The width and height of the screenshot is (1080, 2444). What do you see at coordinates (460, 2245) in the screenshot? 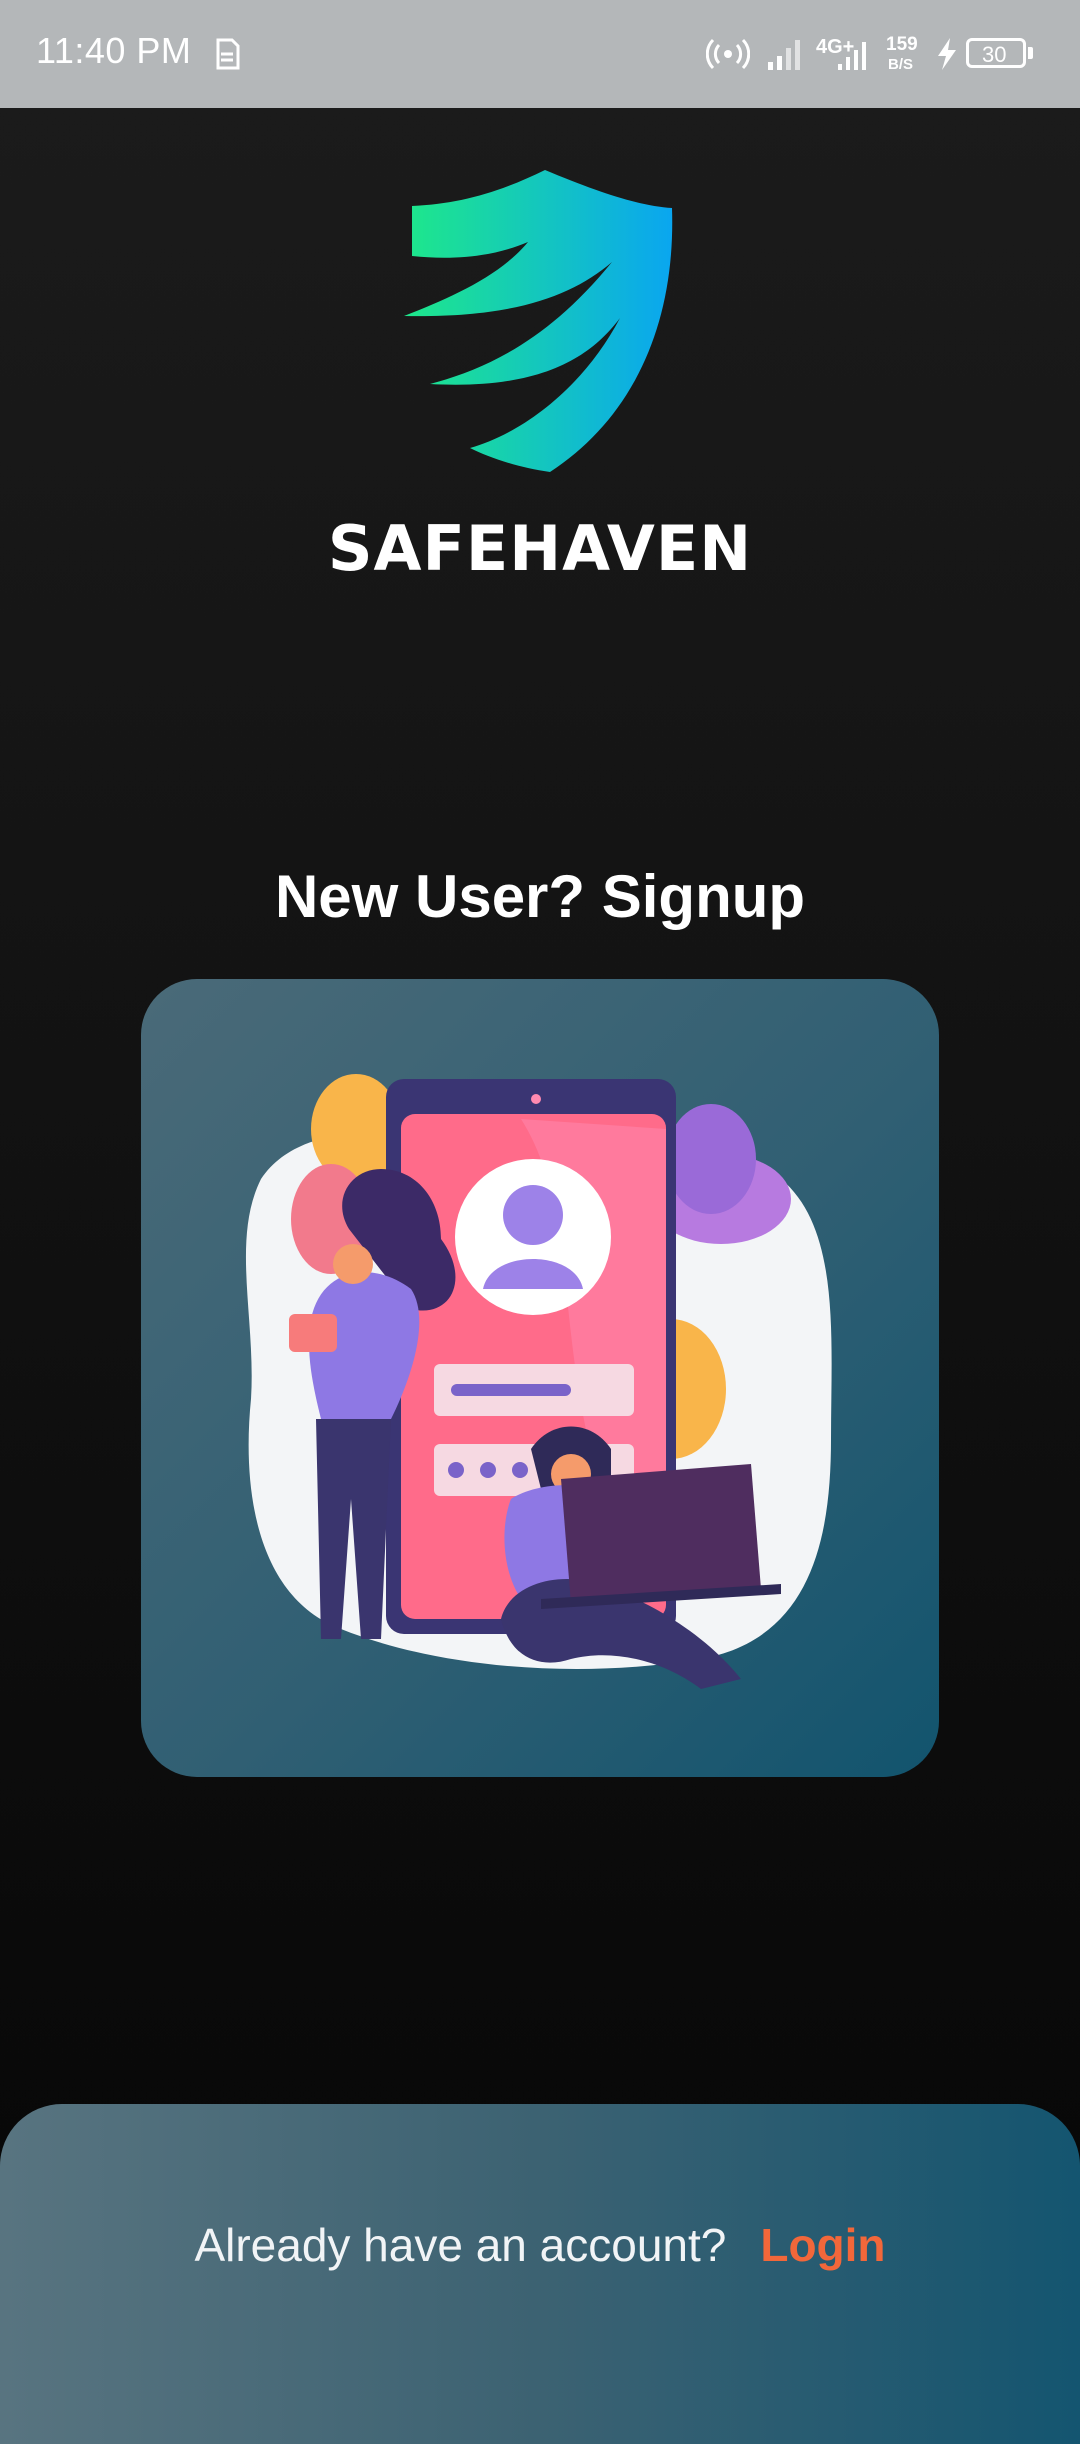
I see `login-question: Already have an account?` at bounding box center [460, 2245].